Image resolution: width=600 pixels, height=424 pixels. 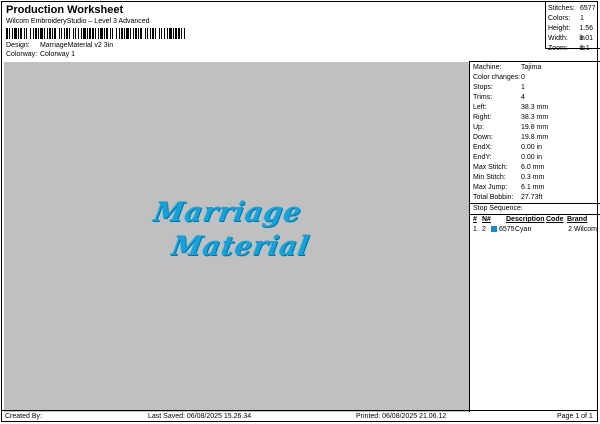 I want to click on machine-stat-row: EndX: 0.00 in, so click(x=536, y=148).